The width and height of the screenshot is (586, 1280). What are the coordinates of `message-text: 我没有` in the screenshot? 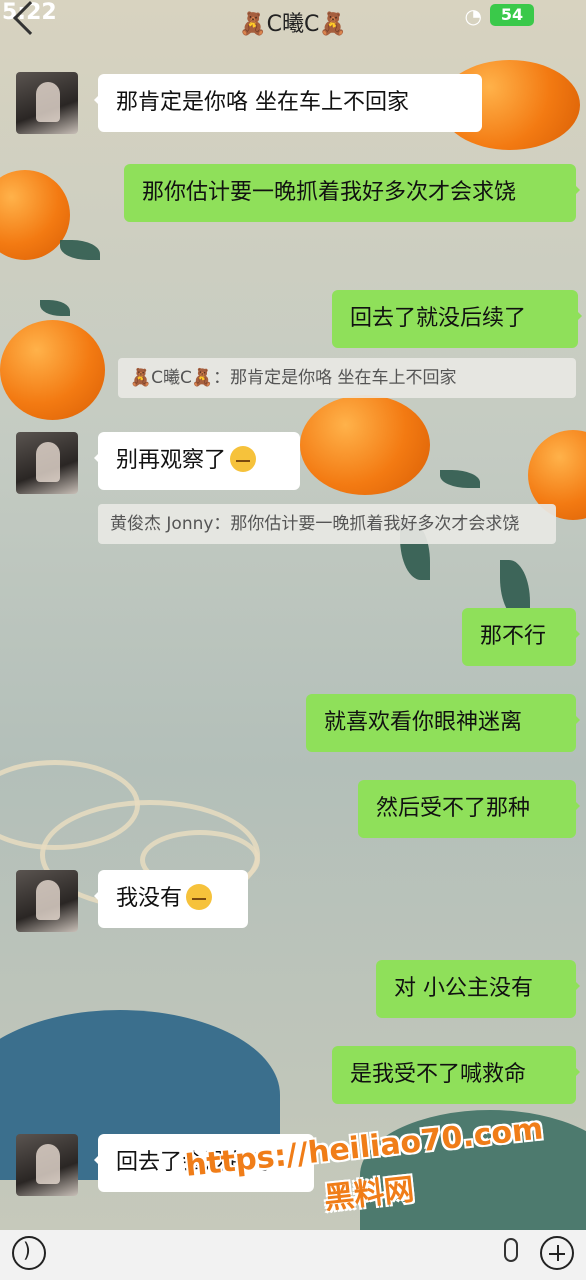 It's located at (149, 898).